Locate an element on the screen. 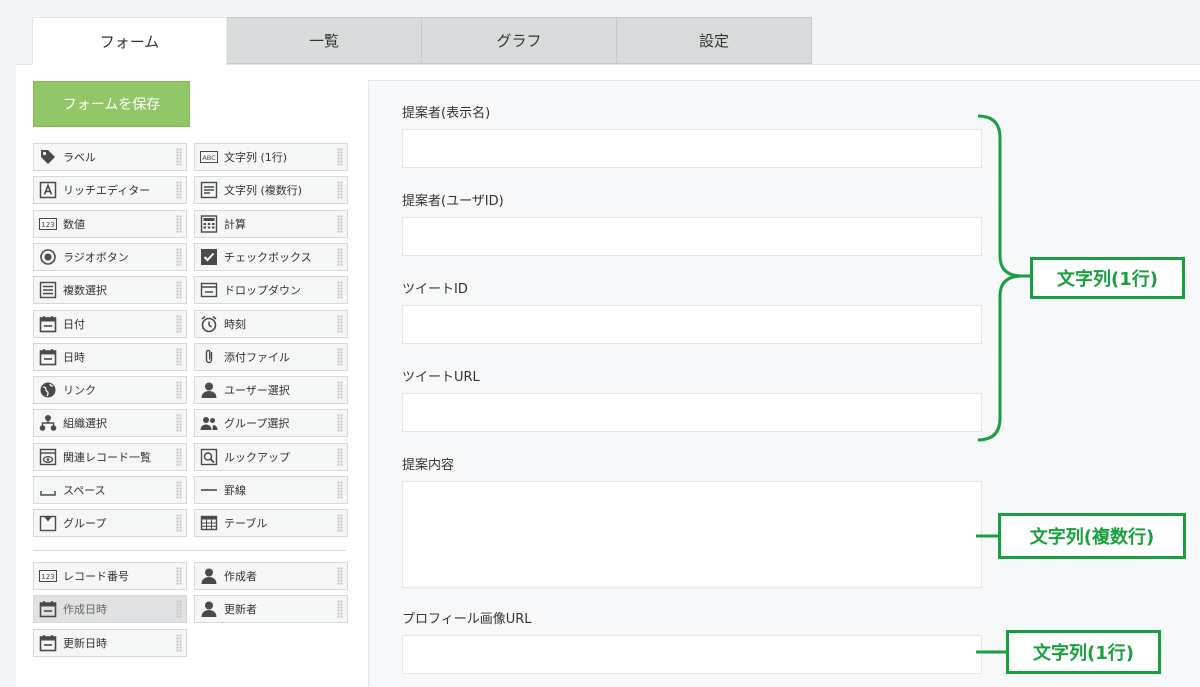  palette-item-right-7: ユーザー選択 is located at coordinates (271, 390).